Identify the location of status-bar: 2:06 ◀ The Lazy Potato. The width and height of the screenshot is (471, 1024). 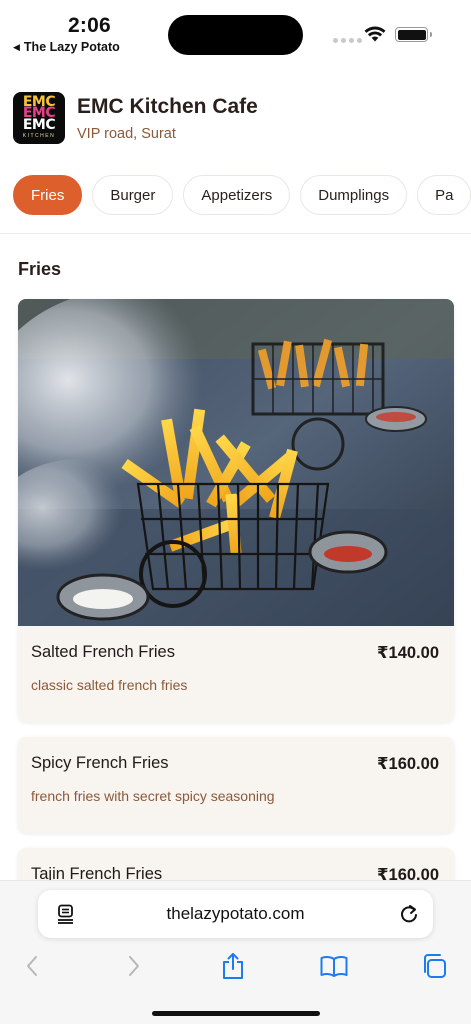
(235, 31).